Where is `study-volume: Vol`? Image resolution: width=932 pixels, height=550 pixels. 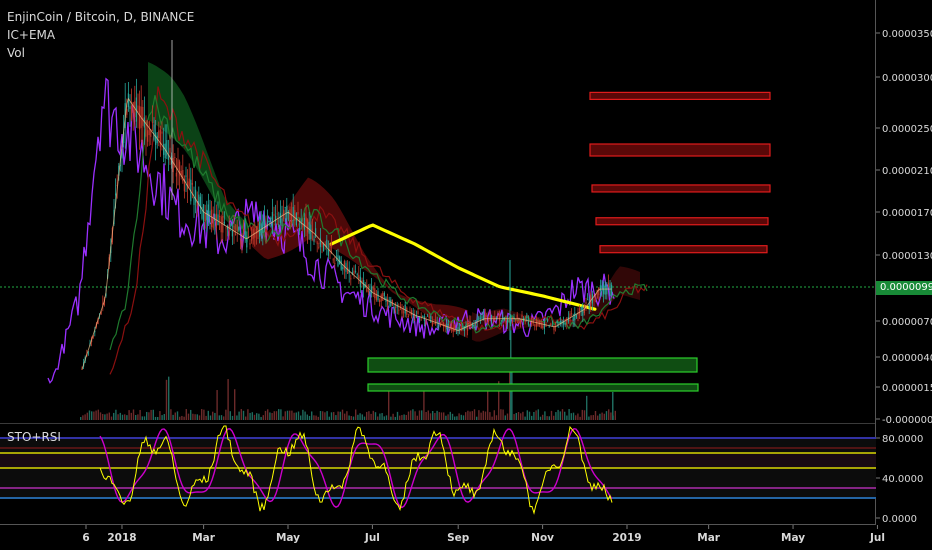
study-volume: Vol is located at coordinates (16, 53).